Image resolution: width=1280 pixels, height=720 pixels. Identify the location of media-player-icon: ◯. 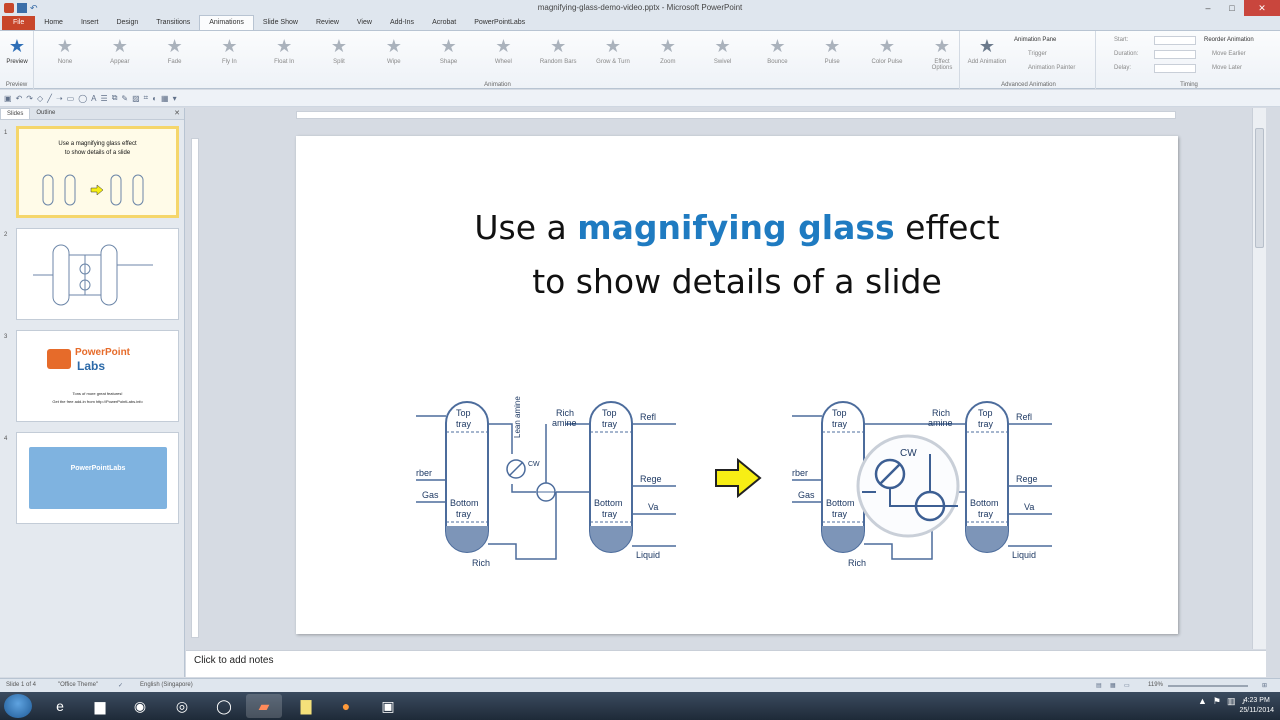
(224, 706).